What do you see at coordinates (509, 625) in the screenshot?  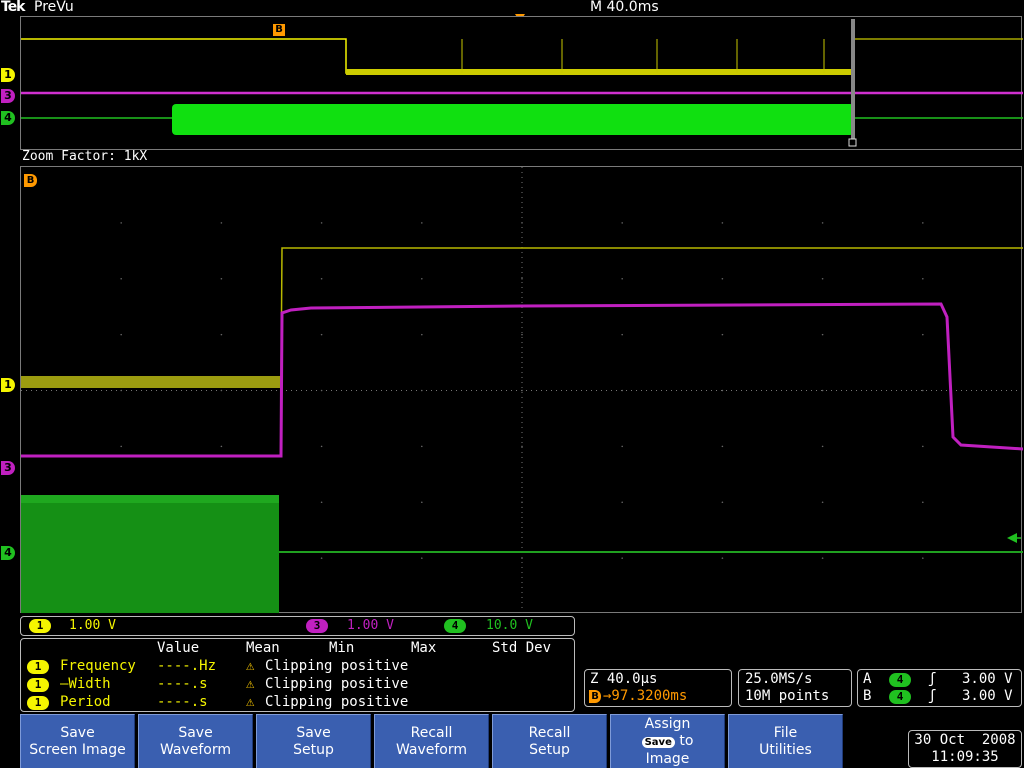 I see `ch4-scale: 10.0 V` at bounding box center [509, 625].